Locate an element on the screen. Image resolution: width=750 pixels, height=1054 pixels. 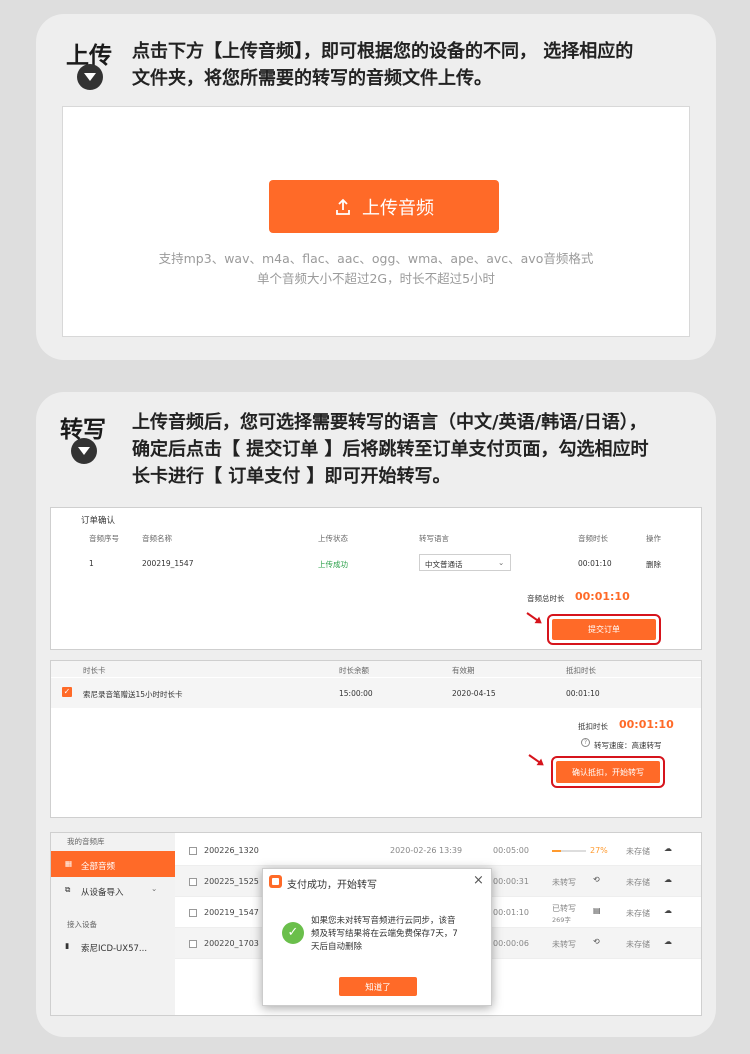
app-logo-icon is located at coordinates (275, 881).